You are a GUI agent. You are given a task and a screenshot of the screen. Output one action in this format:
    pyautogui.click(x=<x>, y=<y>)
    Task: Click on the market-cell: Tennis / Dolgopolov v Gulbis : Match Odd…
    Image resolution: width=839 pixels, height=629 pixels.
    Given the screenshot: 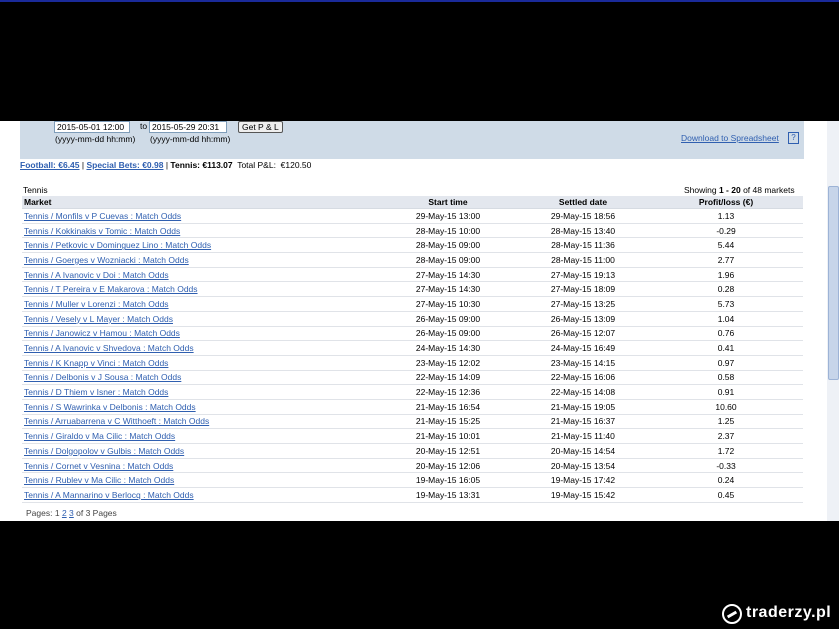 What is the action you would take?
    pyautogui.click(x=200, y=451)
    